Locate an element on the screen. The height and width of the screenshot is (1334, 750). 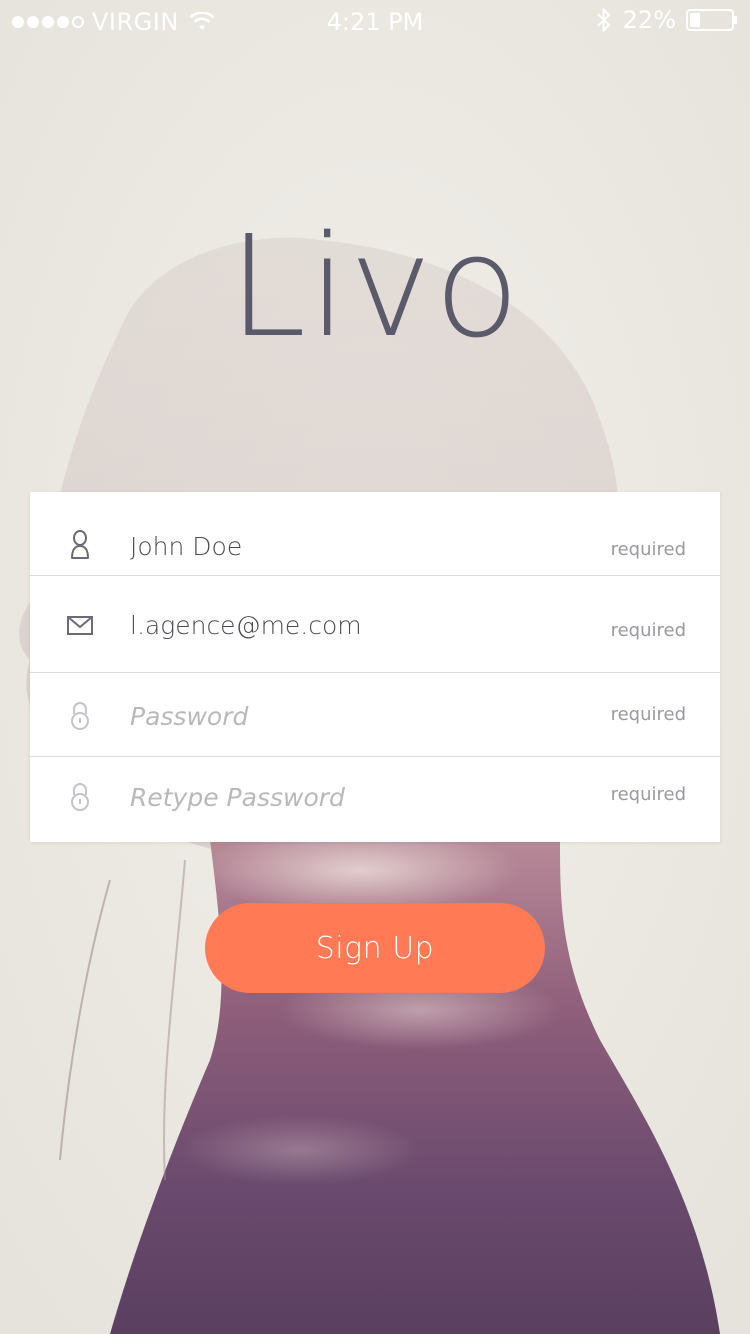
password-input: Password is located at coordinates (189, 716).